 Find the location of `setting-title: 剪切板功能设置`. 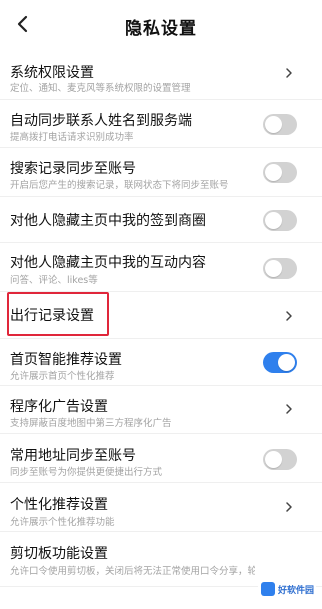

setting-title: 剪切板功能设置 is located at coordinates (59, 554).